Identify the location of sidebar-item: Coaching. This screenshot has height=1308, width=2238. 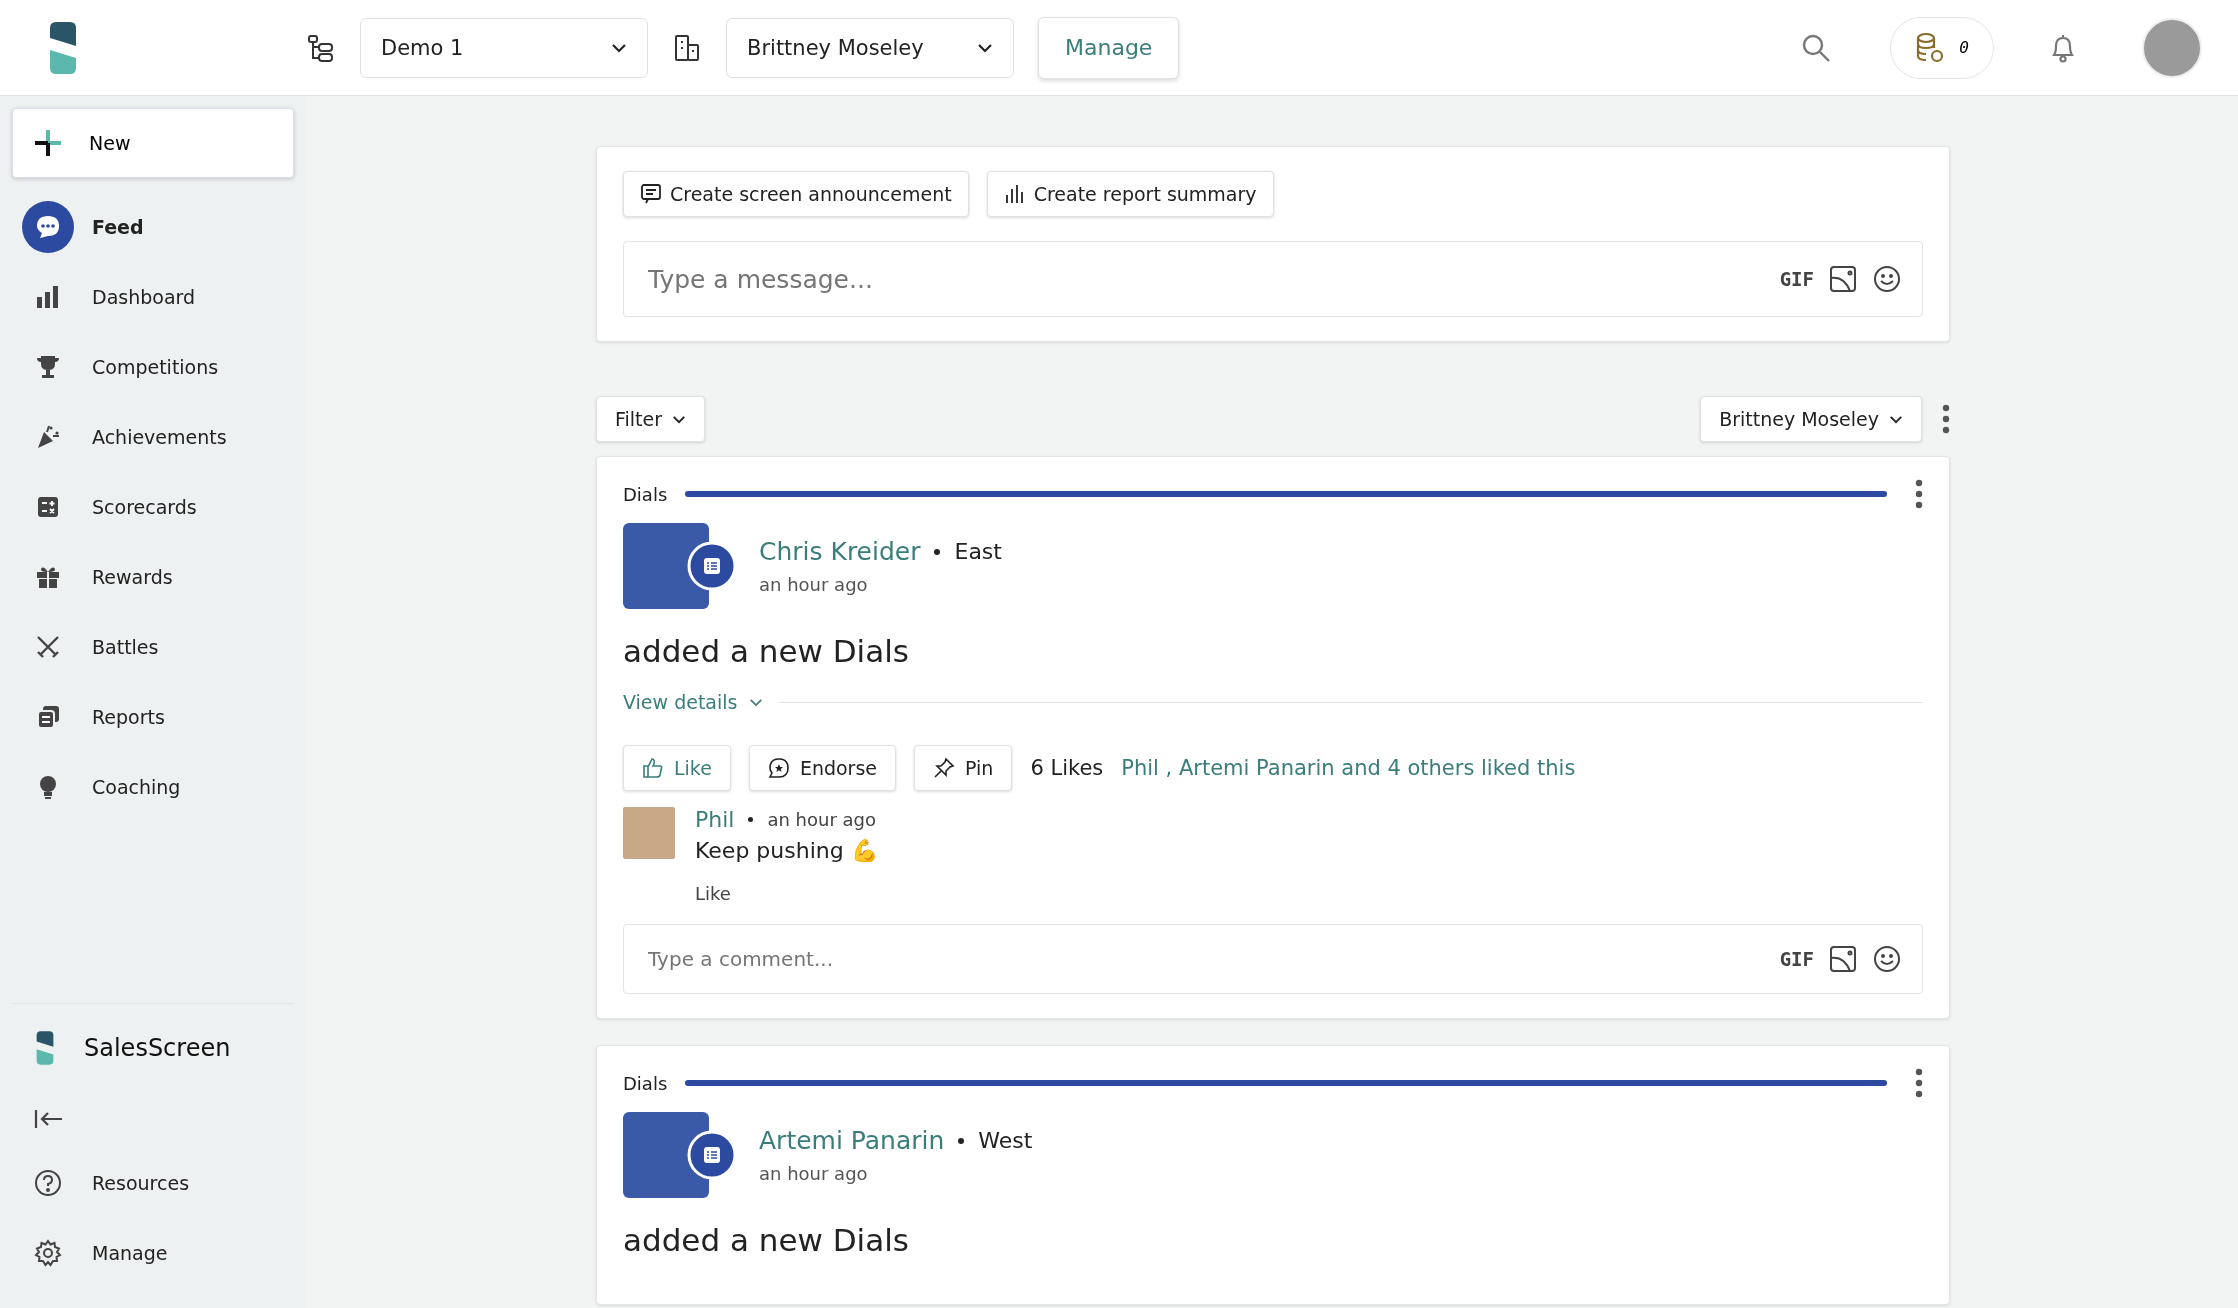
(153, 787).